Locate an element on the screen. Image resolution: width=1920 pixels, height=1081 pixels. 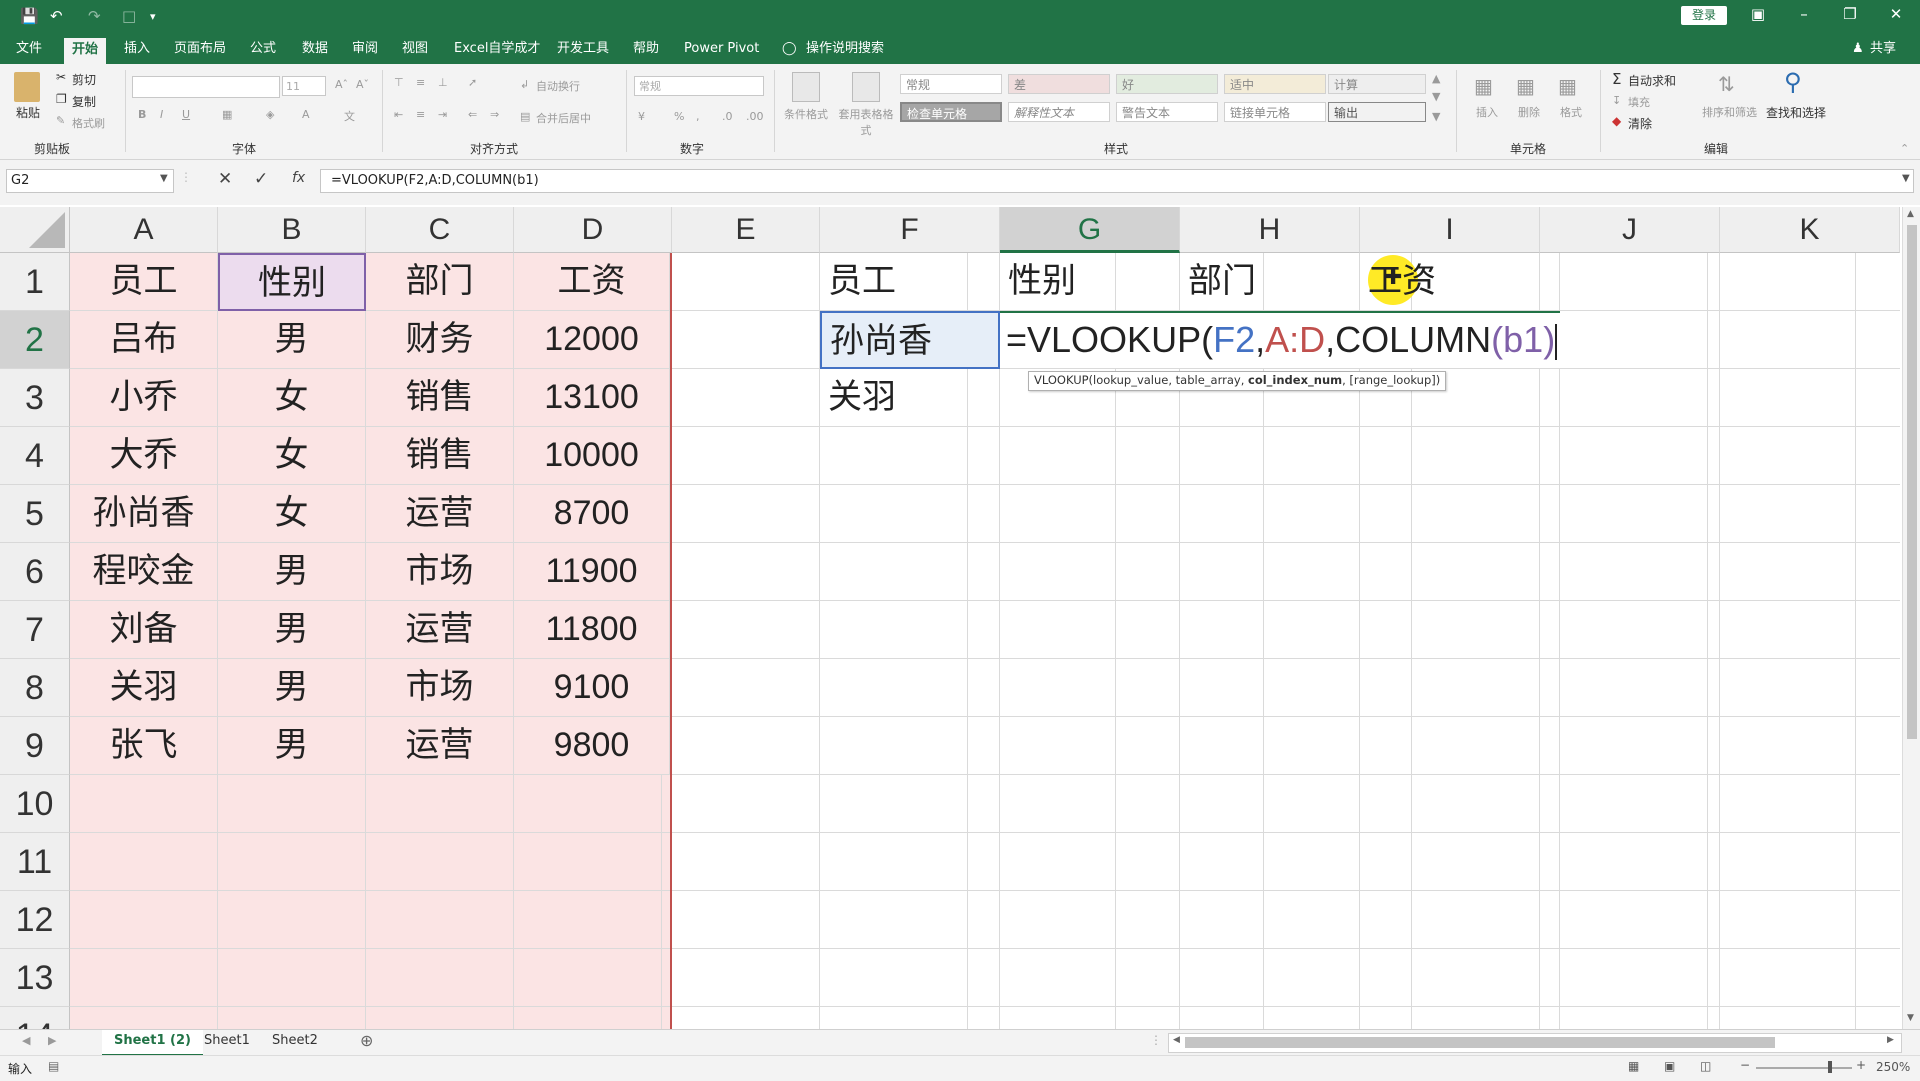
align-middle-icon: ≡ is located at coordinates (420, 82).